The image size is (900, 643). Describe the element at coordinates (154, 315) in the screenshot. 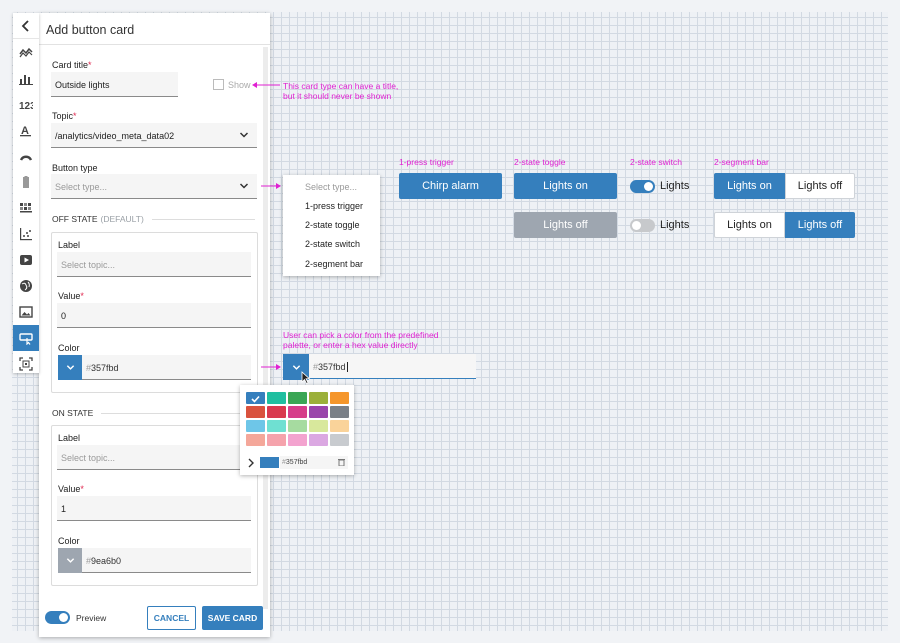

I see `off-value-input: 0` at that location.